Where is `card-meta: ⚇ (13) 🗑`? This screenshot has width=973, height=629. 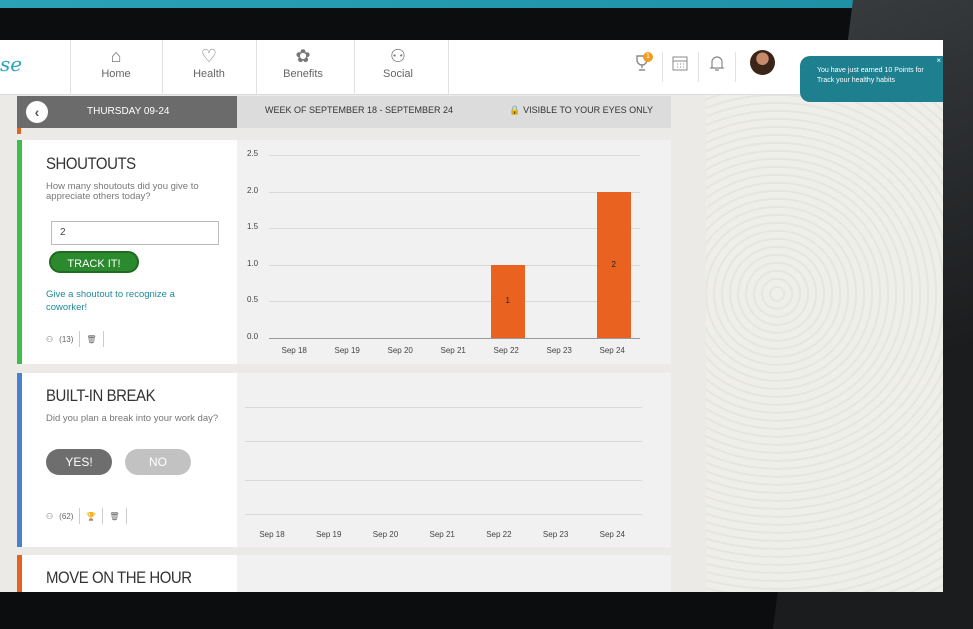 card-meta: ⚇ (13) 🗑 is located at coordinates (75, 339).